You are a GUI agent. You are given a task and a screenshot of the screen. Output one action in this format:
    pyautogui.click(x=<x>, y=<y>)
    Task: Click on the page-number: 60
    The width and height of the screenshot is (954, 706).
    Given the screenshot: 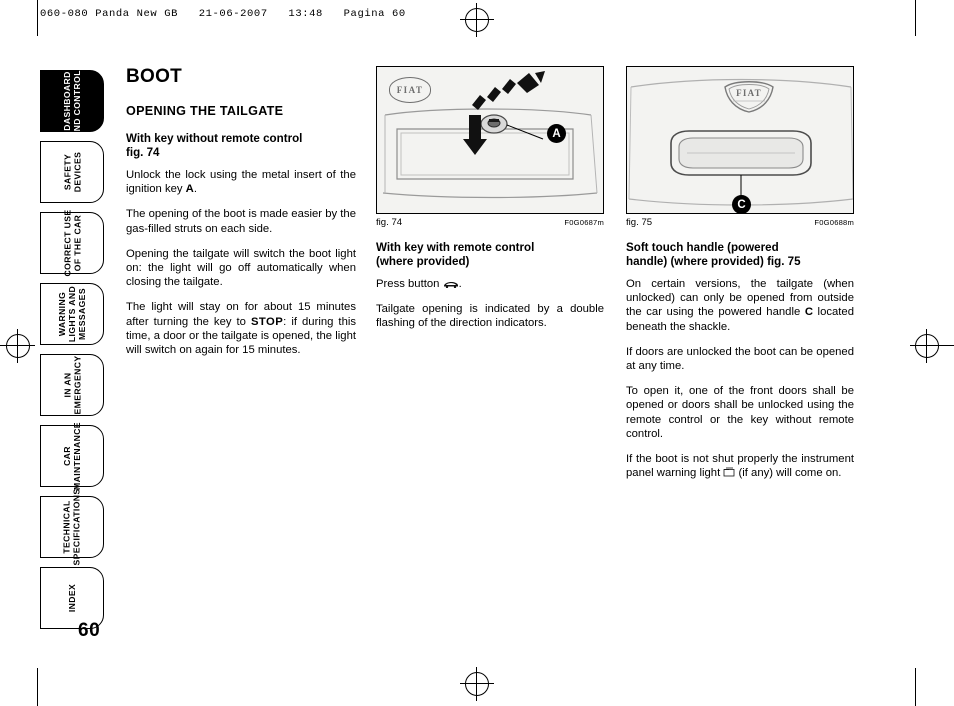 What is the action you would take?
    pyautogui.click(x=89, y=630)
    